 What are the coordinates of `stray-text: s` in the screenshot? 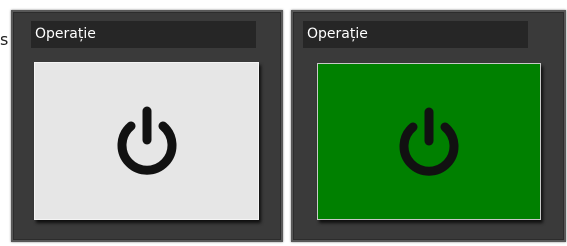 It's located at (4, 39).